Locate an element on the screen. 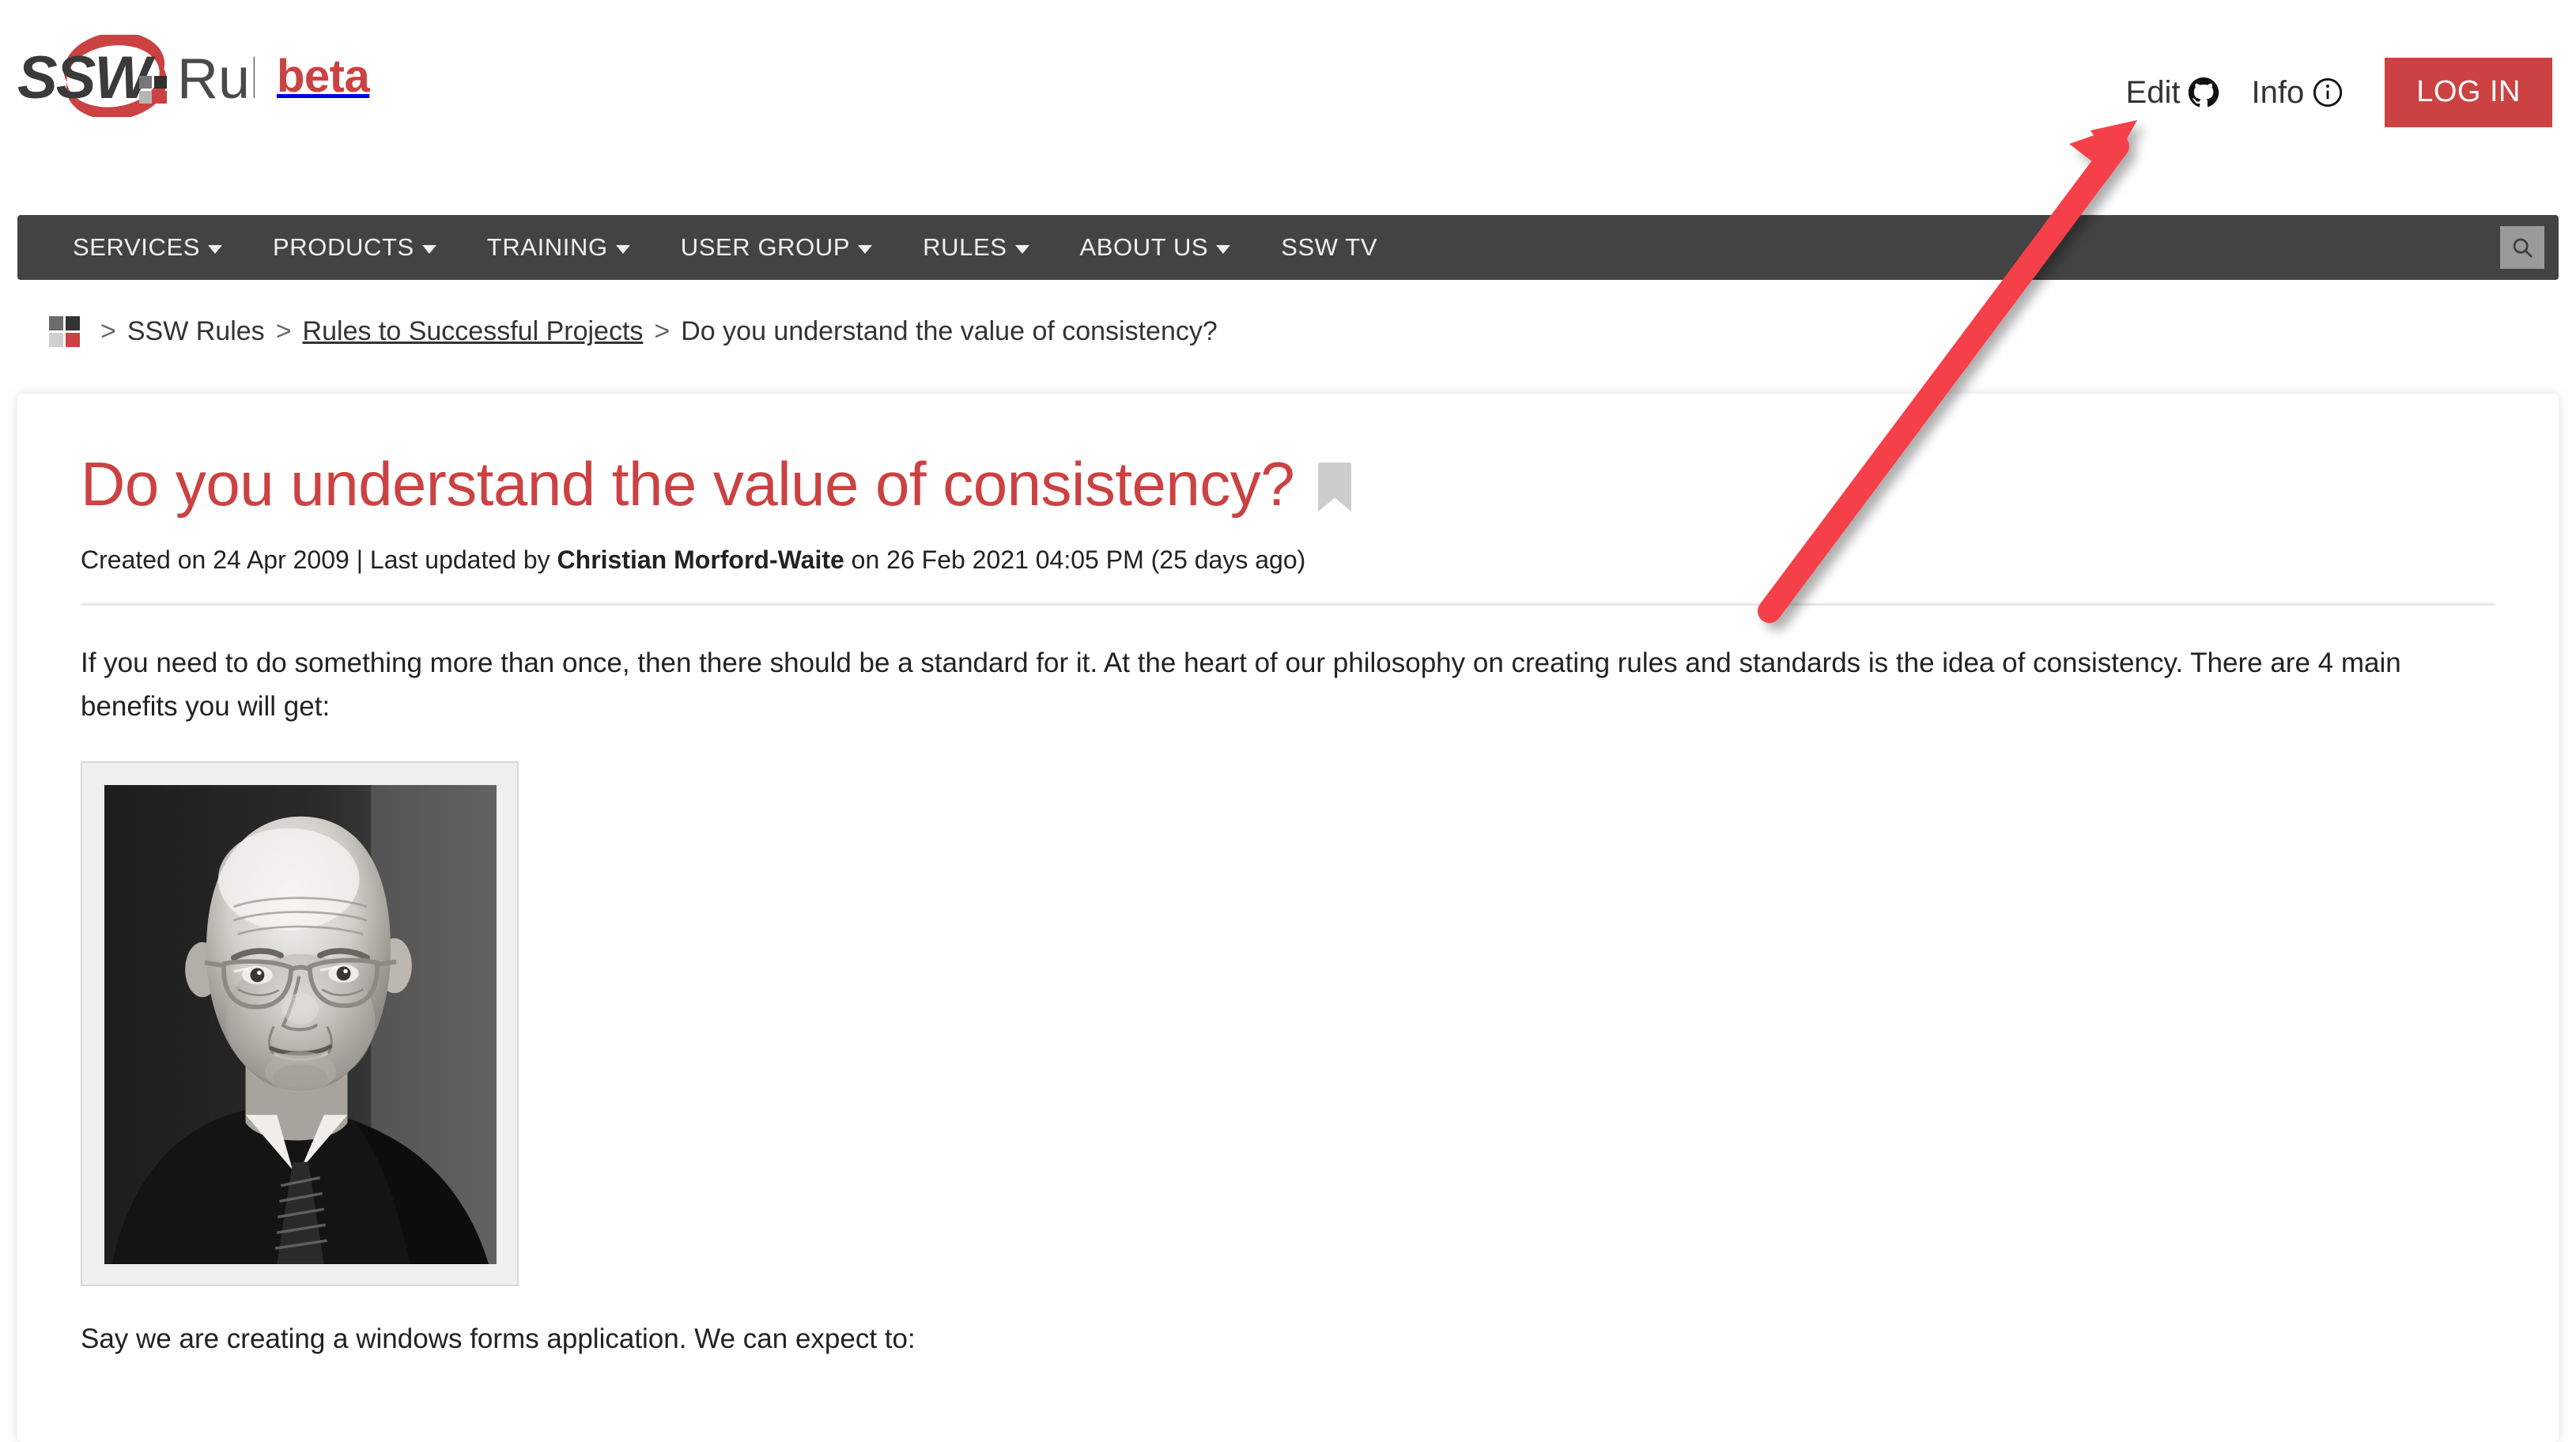  site-logo: SSW Rules beta is located at coordinates (193, 74).